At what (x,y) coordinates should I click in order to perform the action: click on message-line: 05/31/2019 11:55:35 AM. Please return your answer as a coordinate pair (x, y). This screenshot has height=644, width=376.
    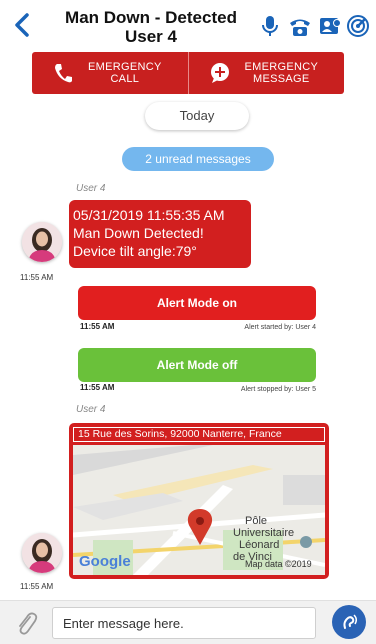
    Looking at the image, I should click on (149, 215).